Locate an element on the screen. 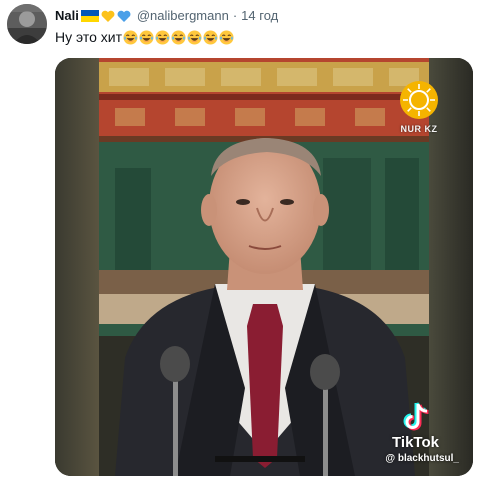 Image resolution: width=503 pixels, height=482 pixels. sun-logo-icon is located at coordinates (419, 100).